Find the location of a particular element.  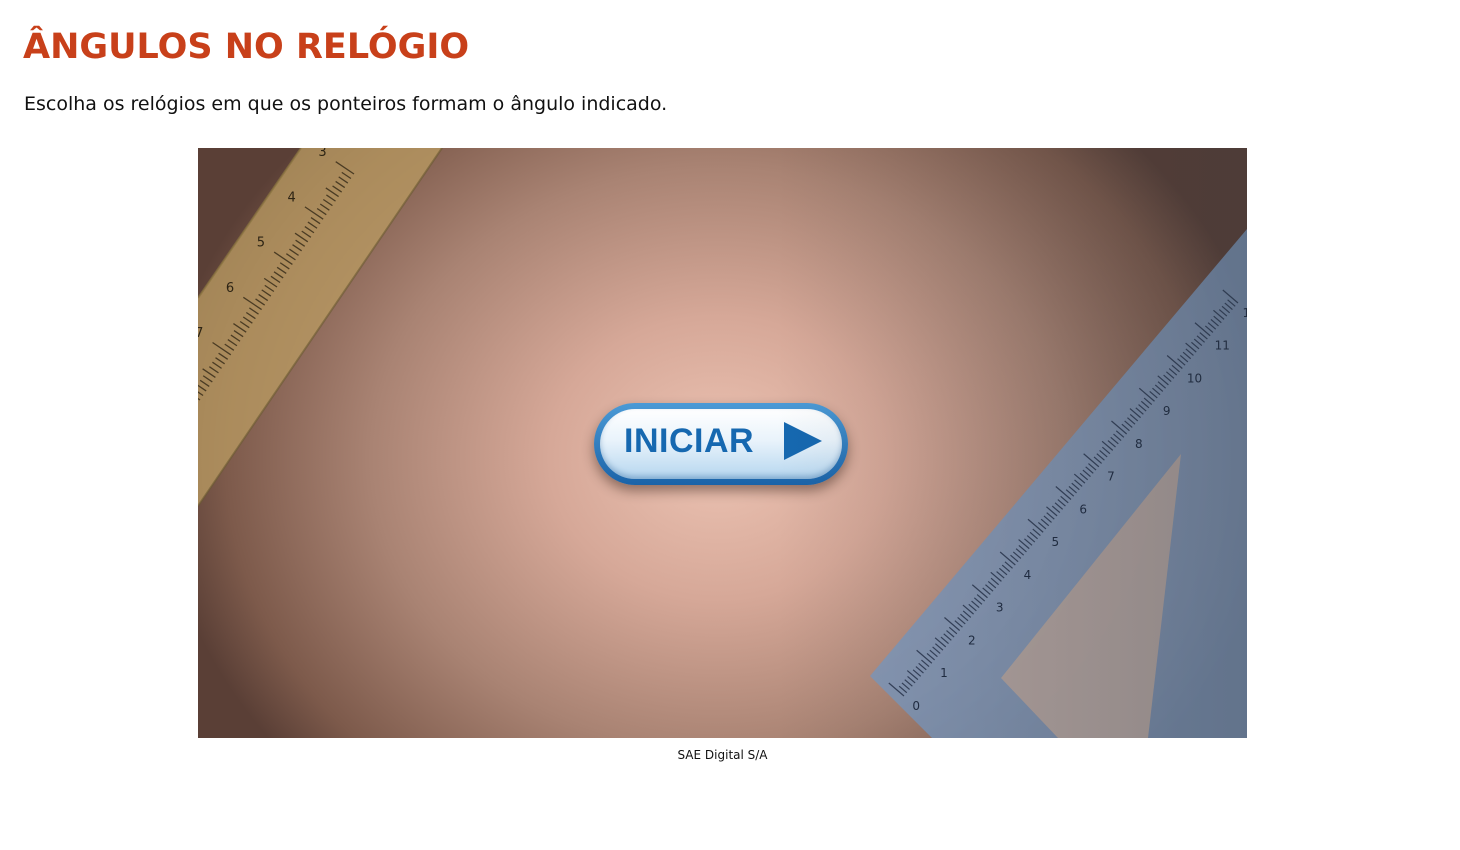

page-title: ÂNGULOS NO RELÓGIO is located at coordinates (246, 47).